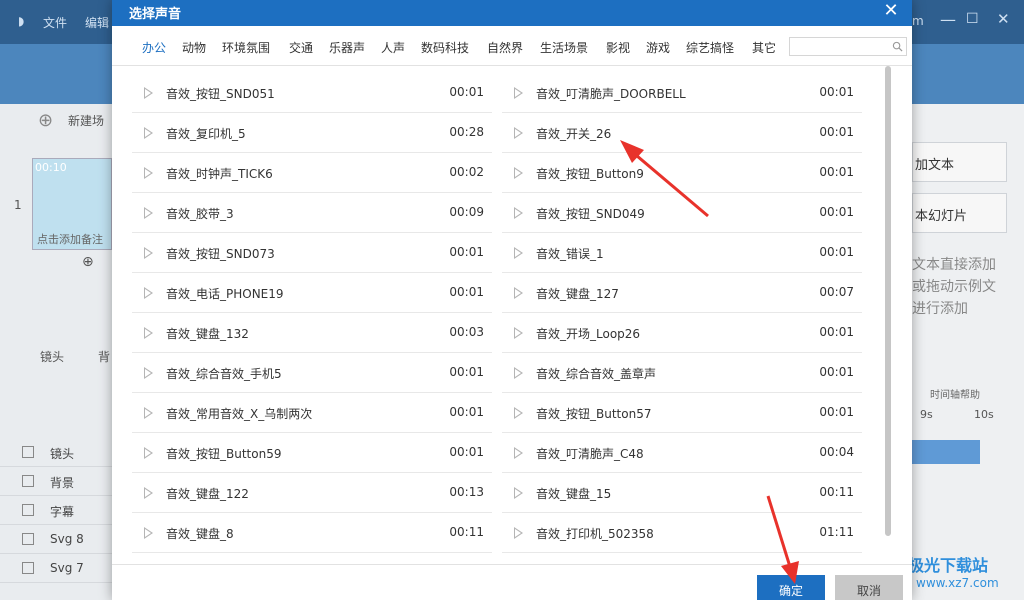  Describe the element at coordinates (56, 568) in the screenshot. I see `bg-track-row: Svg 7` at that location.